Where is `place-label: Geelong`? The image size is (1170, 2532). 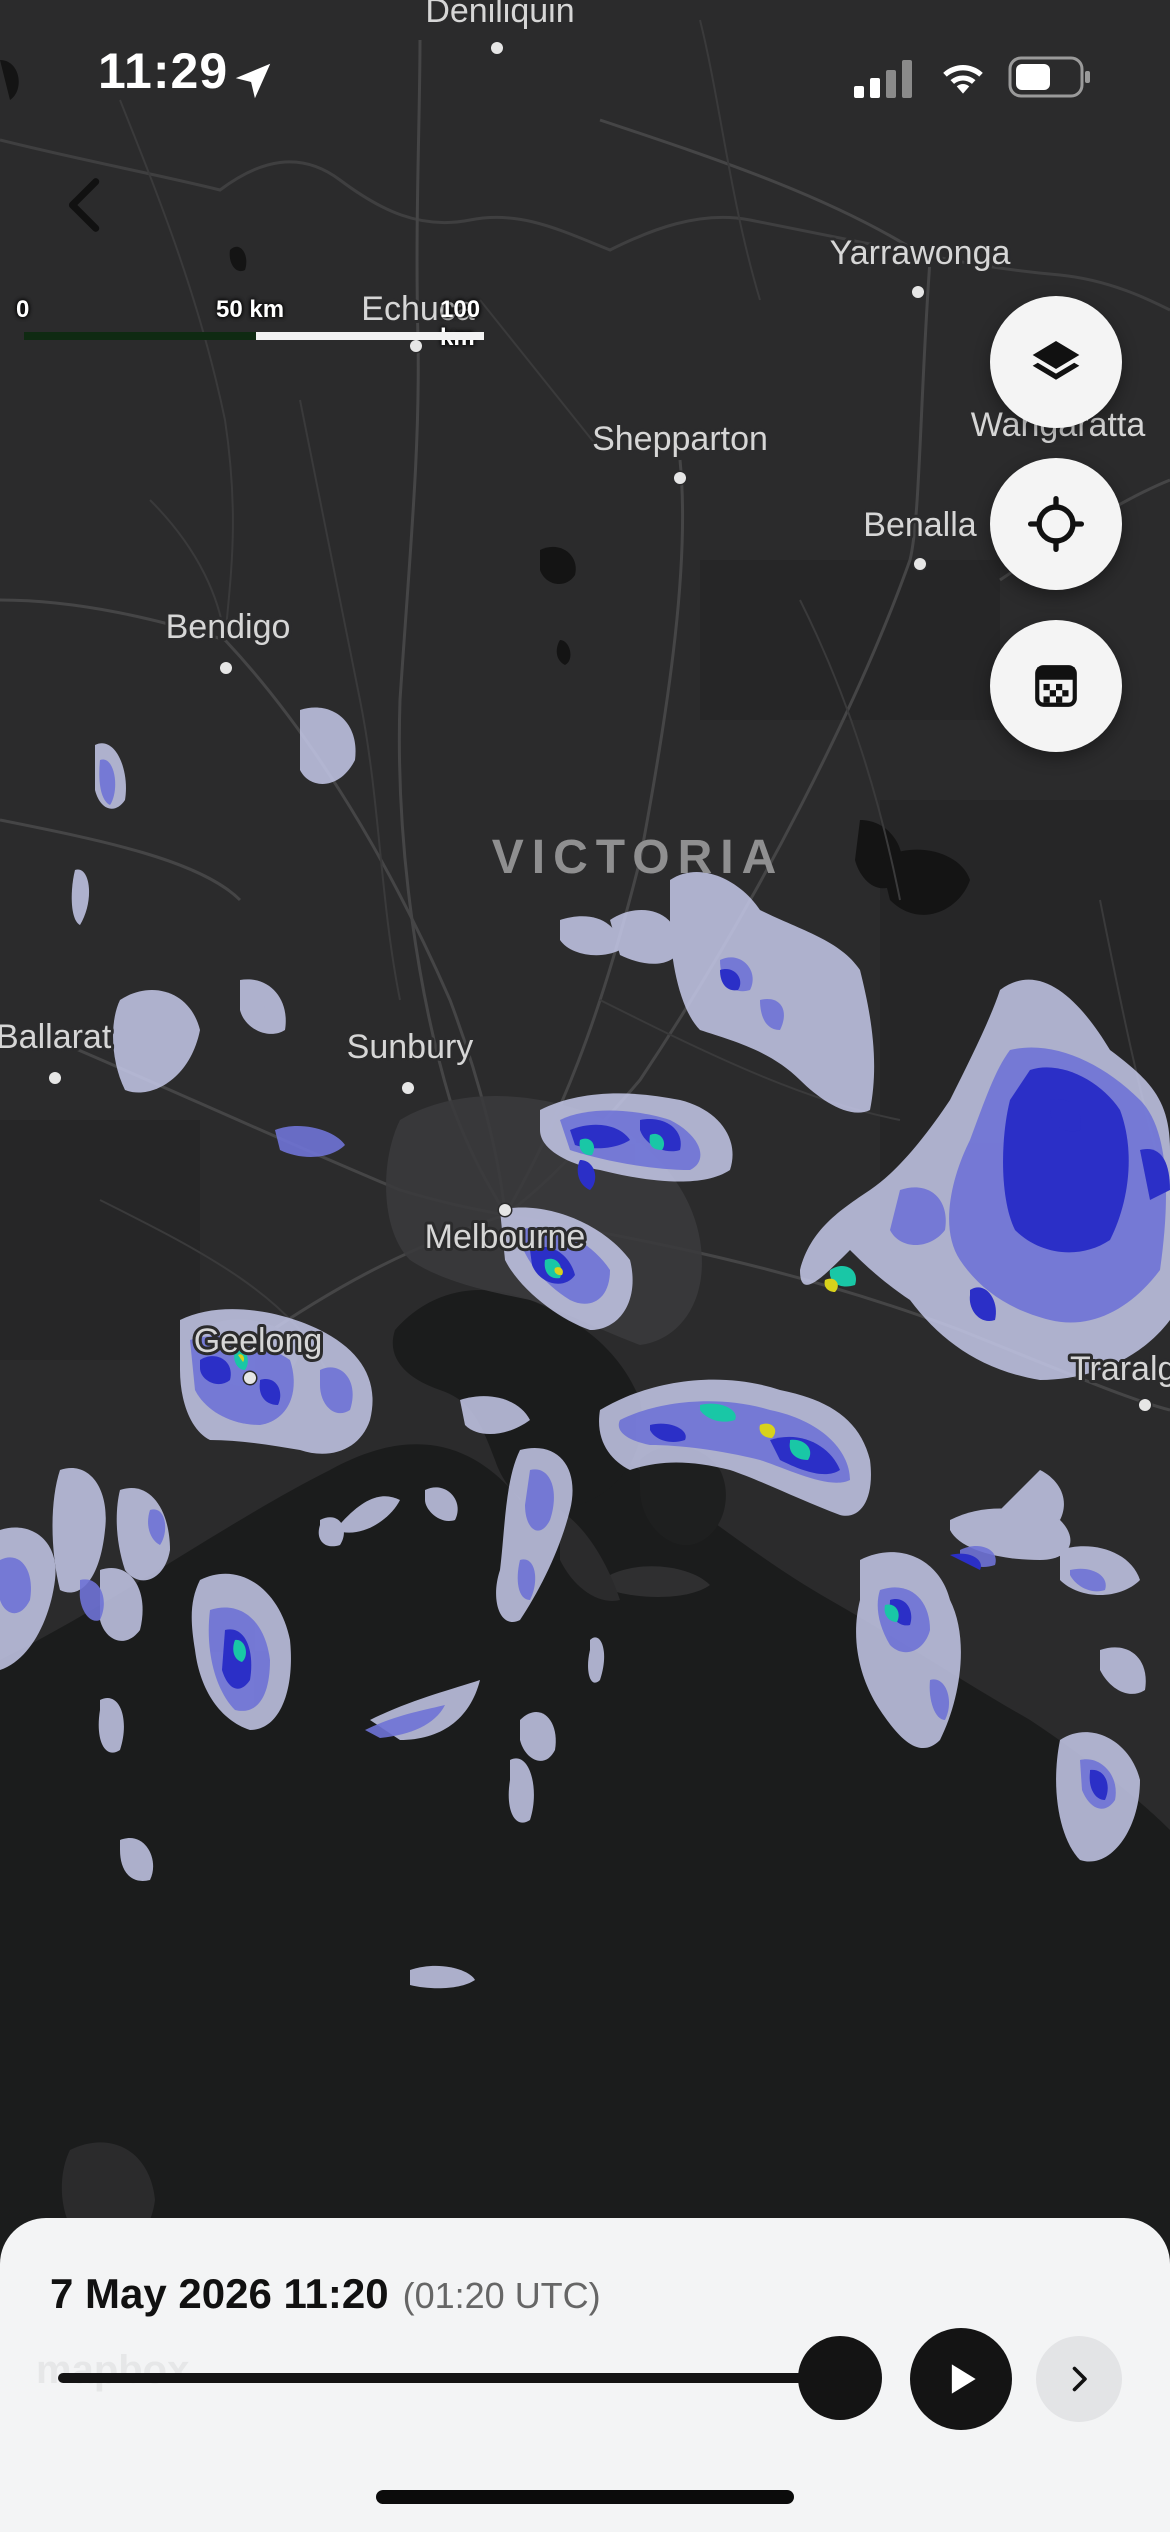
place-label: Geelong is located at coordinates (258, 1341).